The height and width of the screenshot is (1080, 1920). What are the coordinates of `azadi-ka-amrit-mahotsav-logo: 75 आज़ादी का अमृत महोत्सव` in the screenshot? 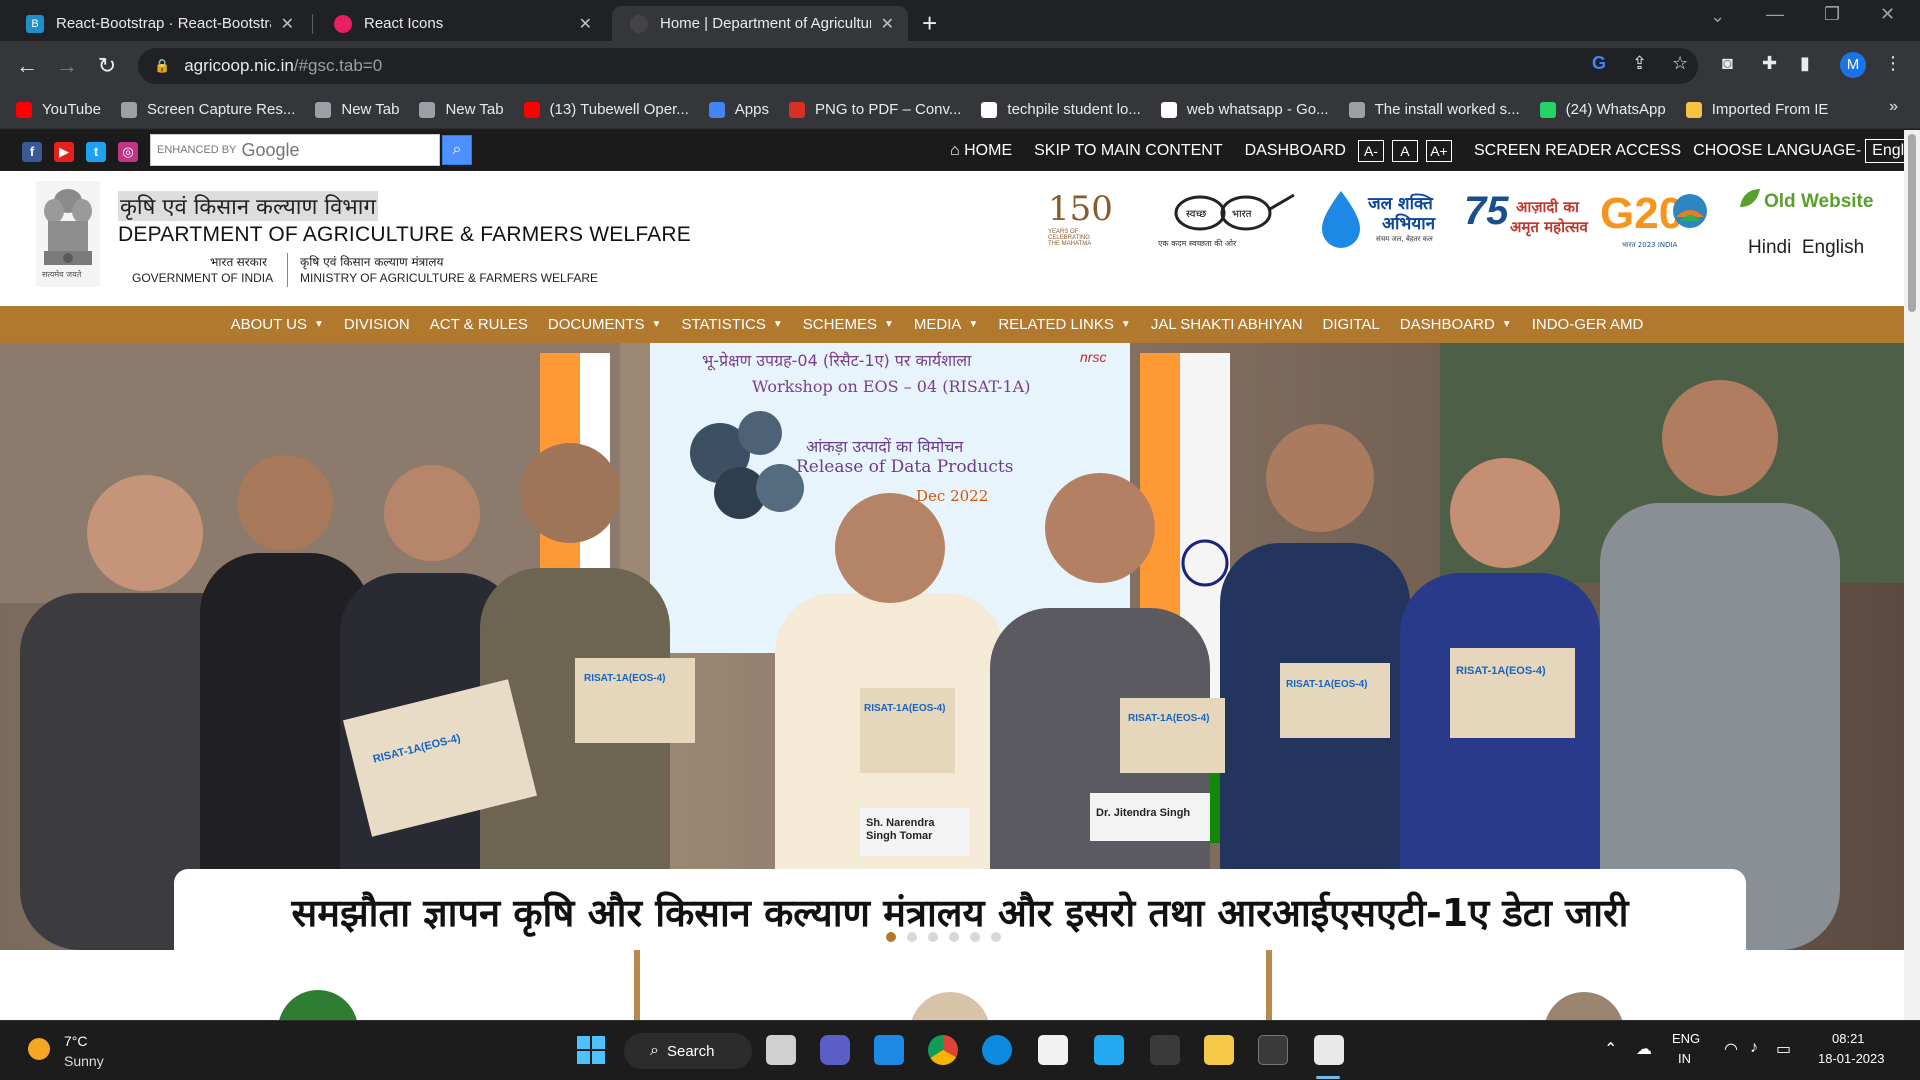 It's located at (1528, 222).